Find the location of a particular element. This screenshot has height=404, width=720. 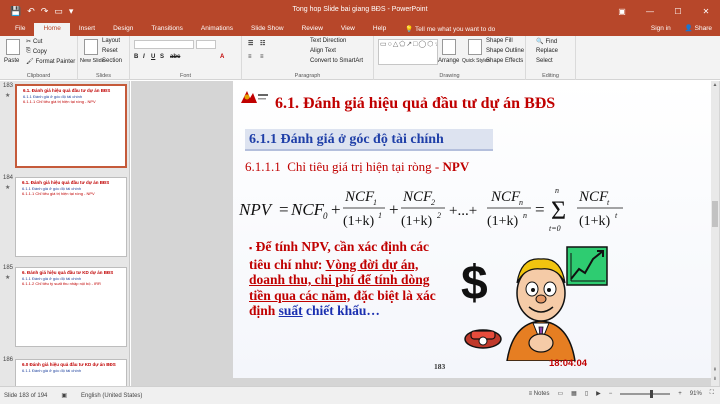

convert-smartart-button: Convert to SmartArt is located at coordinates (336, 61).